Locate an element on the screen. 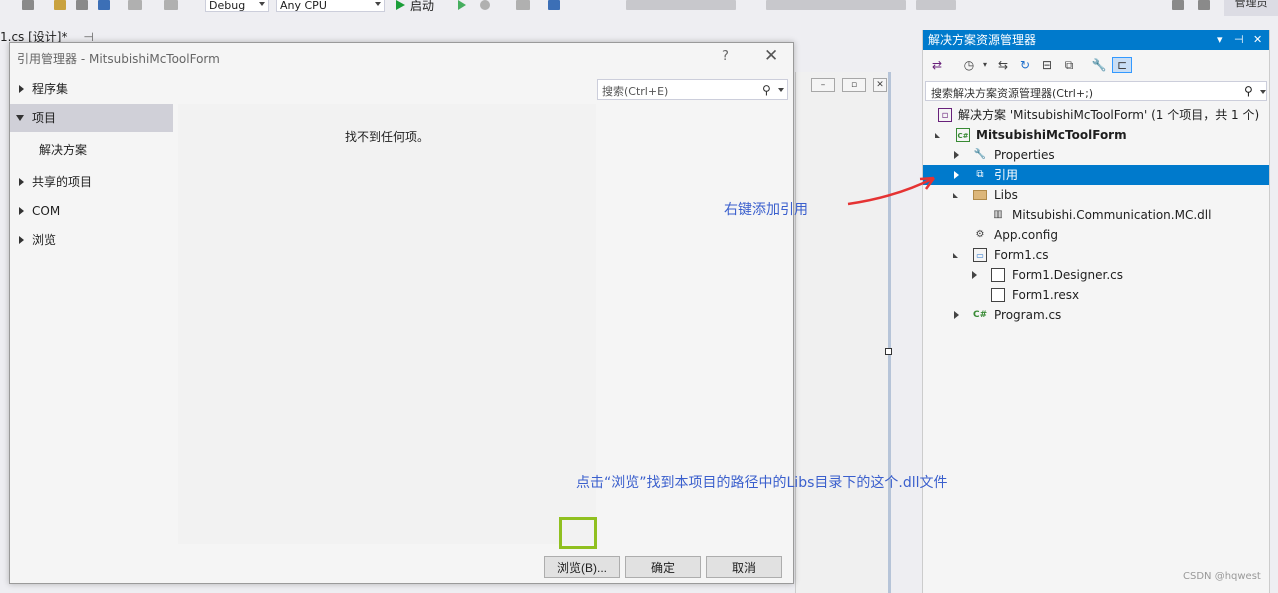 The image size is (1278, 593). attach-icon is located at coordinates (523, 5).